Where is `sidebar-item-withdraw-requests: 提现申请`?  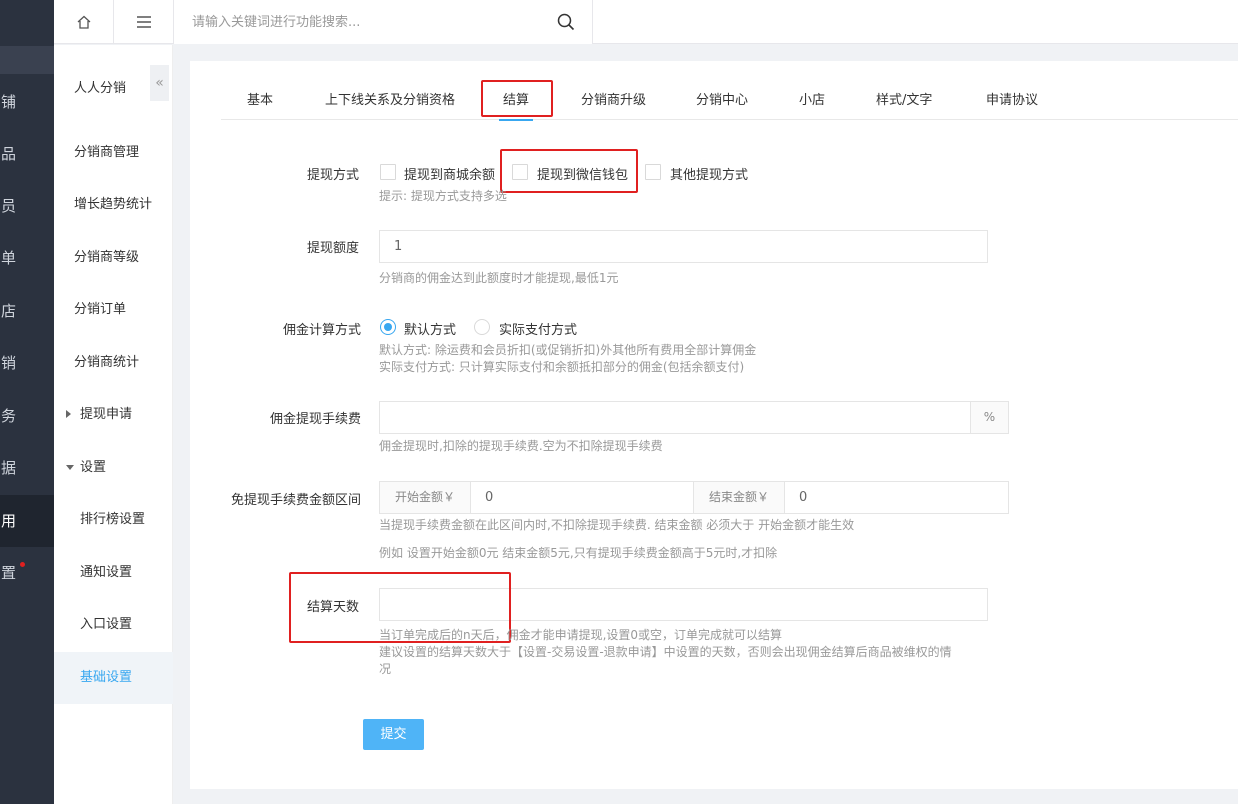
sidebar-item-withdraw-requests: 提现申请 is located at coordinates (113, 415).